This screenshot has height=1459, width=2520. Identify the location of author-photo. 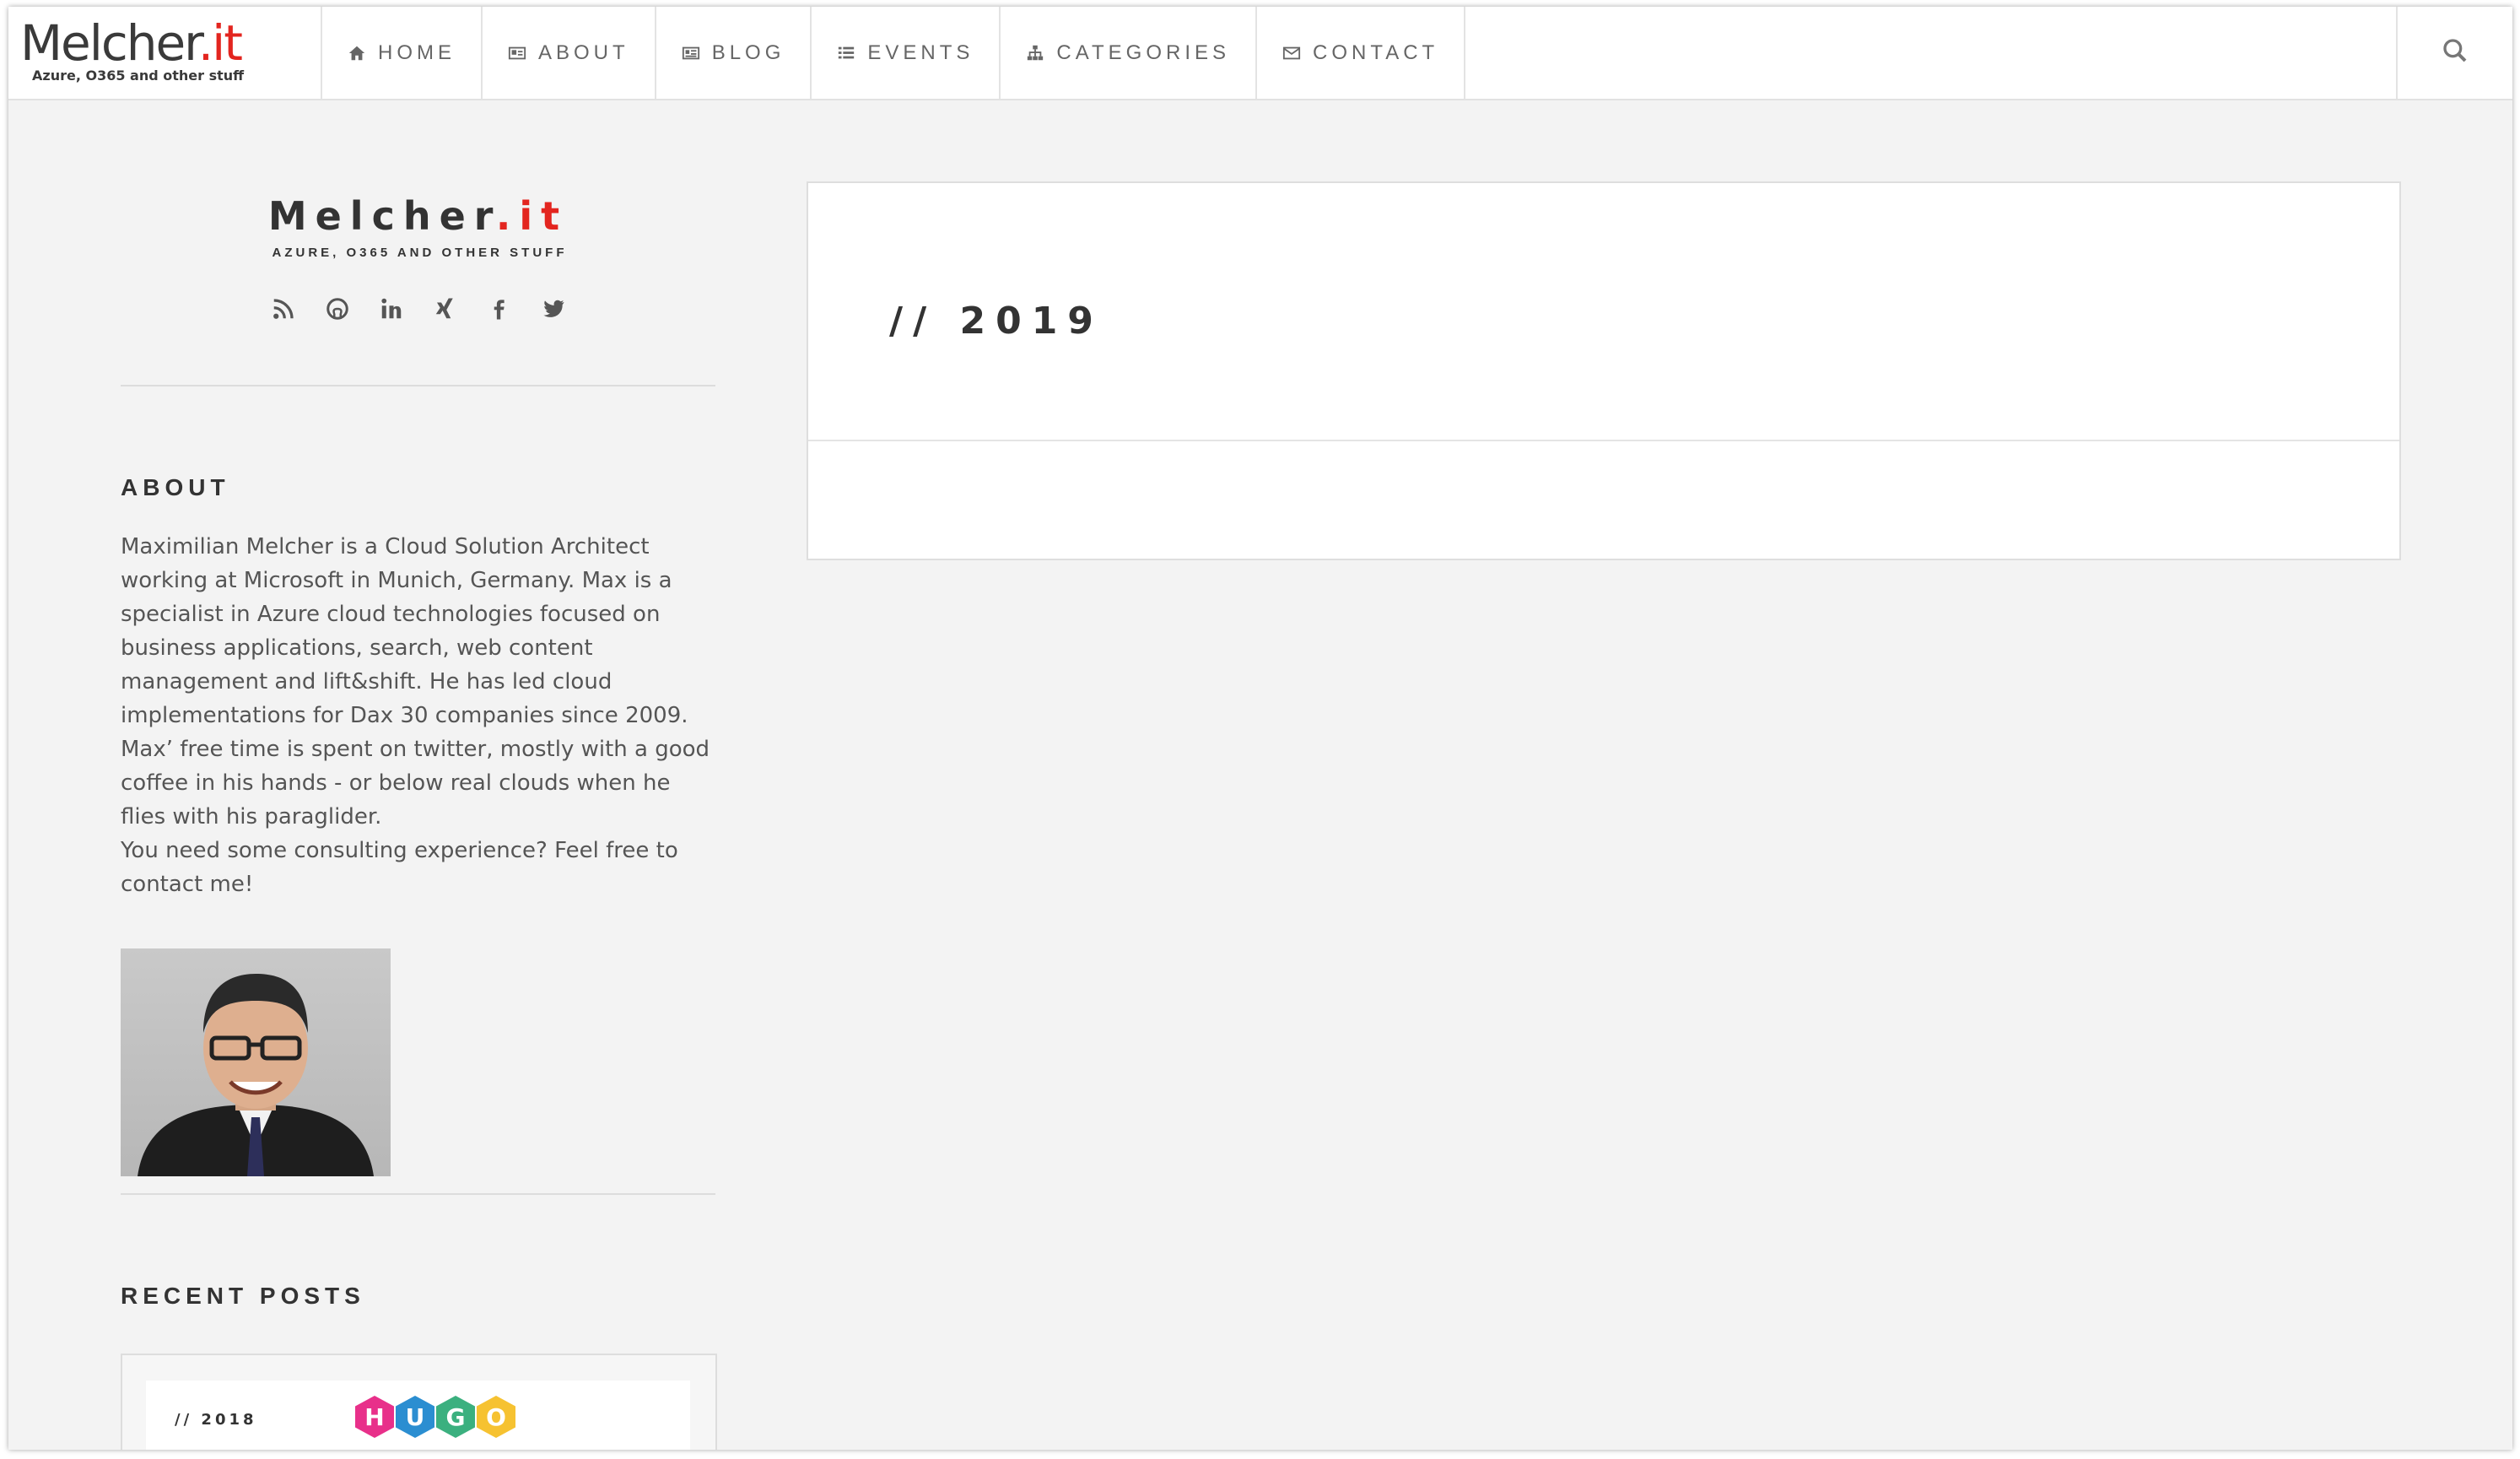
(256, 1062).